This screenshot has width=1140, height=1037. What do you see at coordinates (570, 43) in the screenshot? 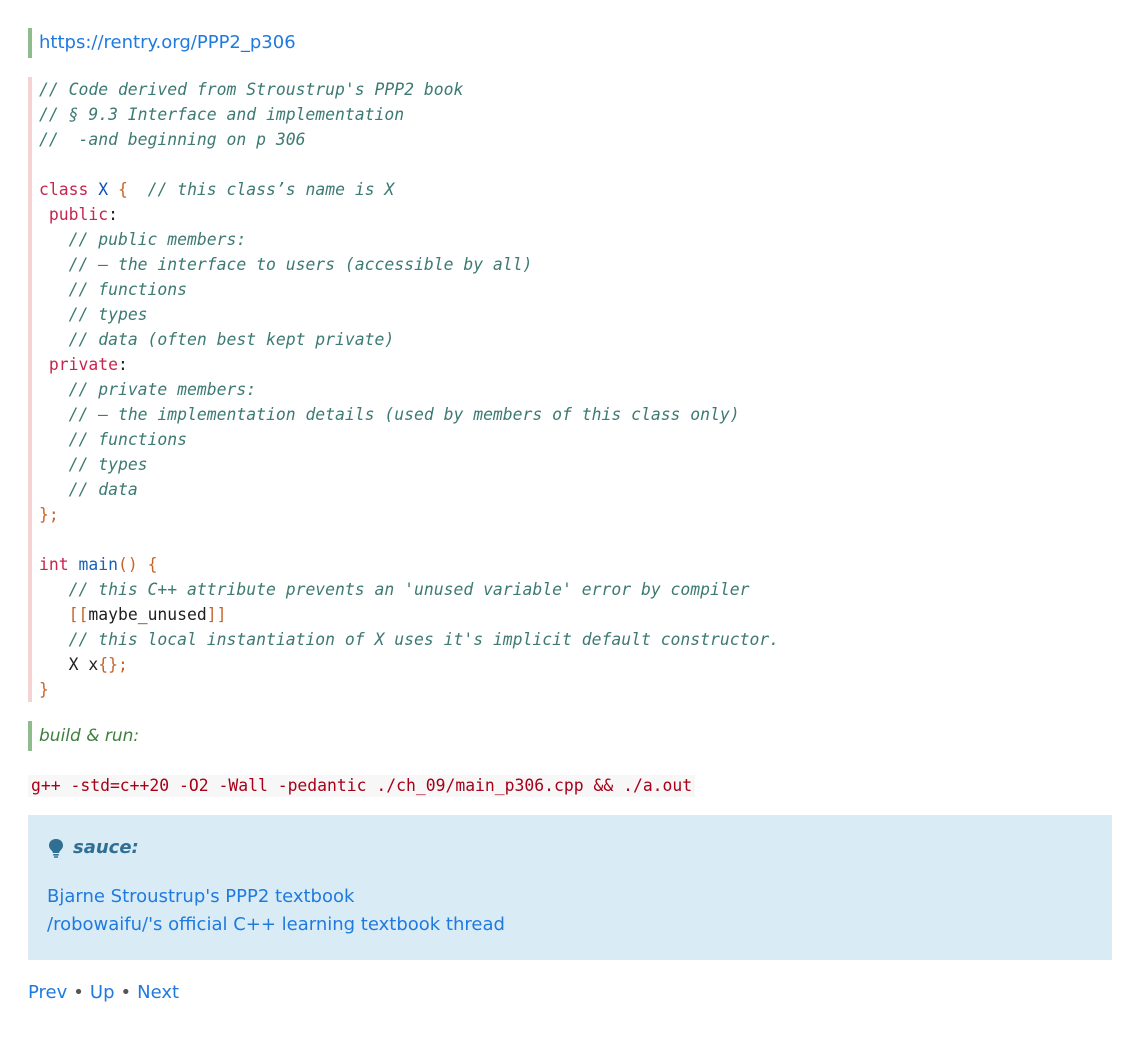
I see `source-link-quote: https://rentry.org/PPP2_p306` at bounding box center [570, 43].